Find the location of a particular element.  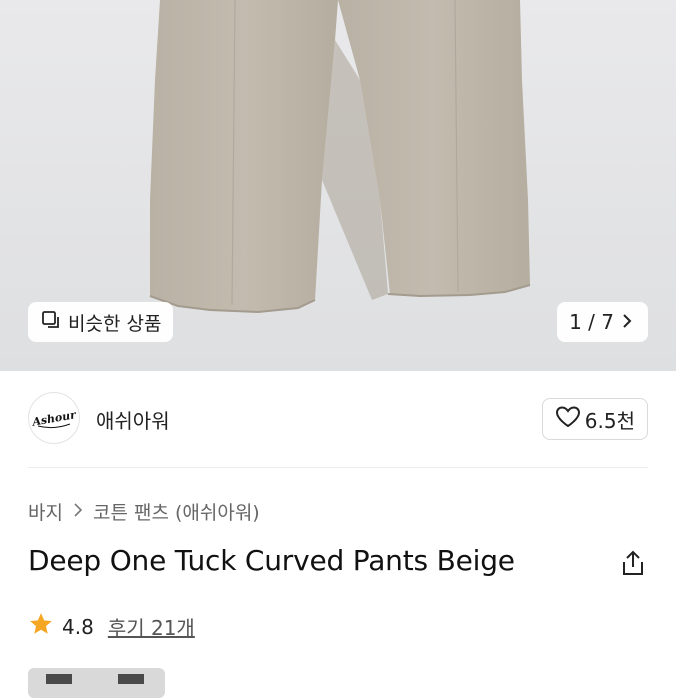

divider is located at coordinates (338, 467).